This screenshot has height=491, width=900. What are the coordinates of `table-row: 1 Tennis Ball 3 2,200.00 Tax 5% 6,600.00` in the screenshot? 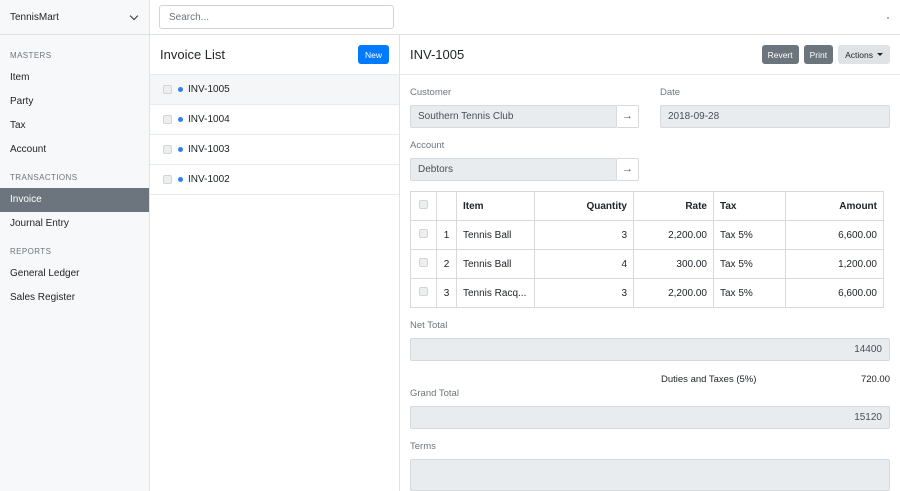 It's located at (647, 235).